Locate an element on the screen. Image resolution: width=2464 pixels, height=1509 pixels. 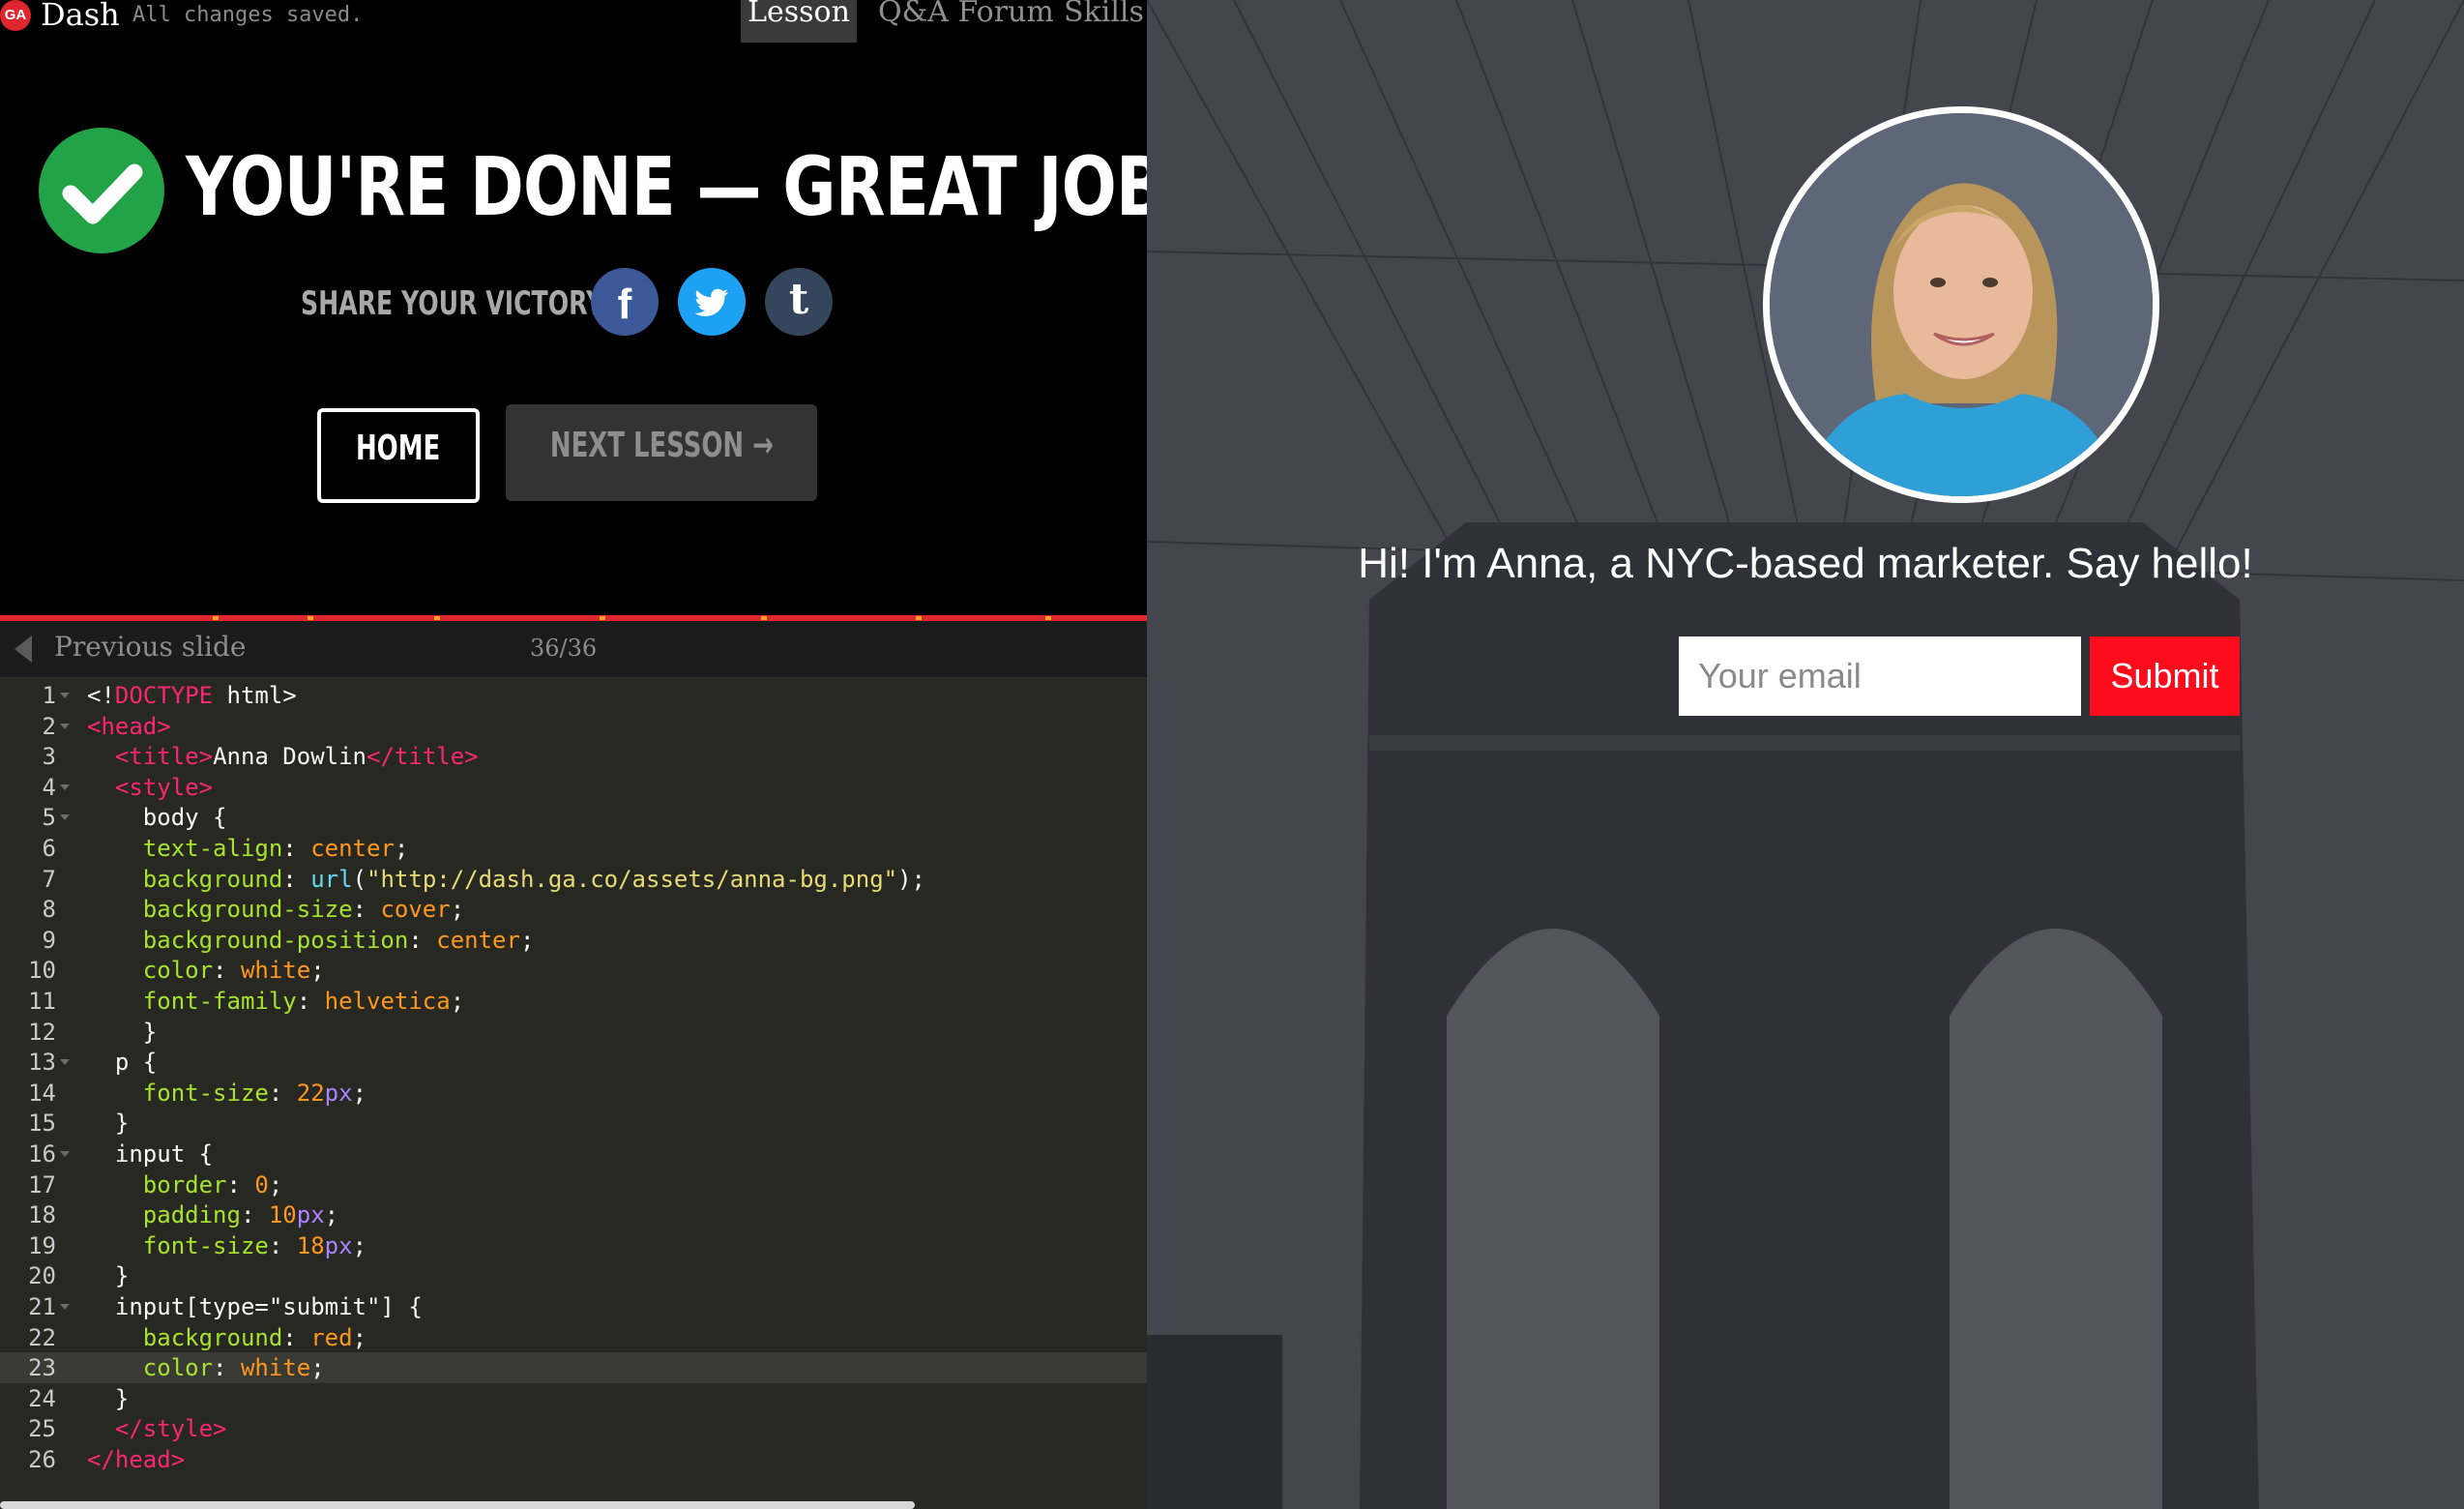
line-number: 11 is located at coordinates (42, 1001).